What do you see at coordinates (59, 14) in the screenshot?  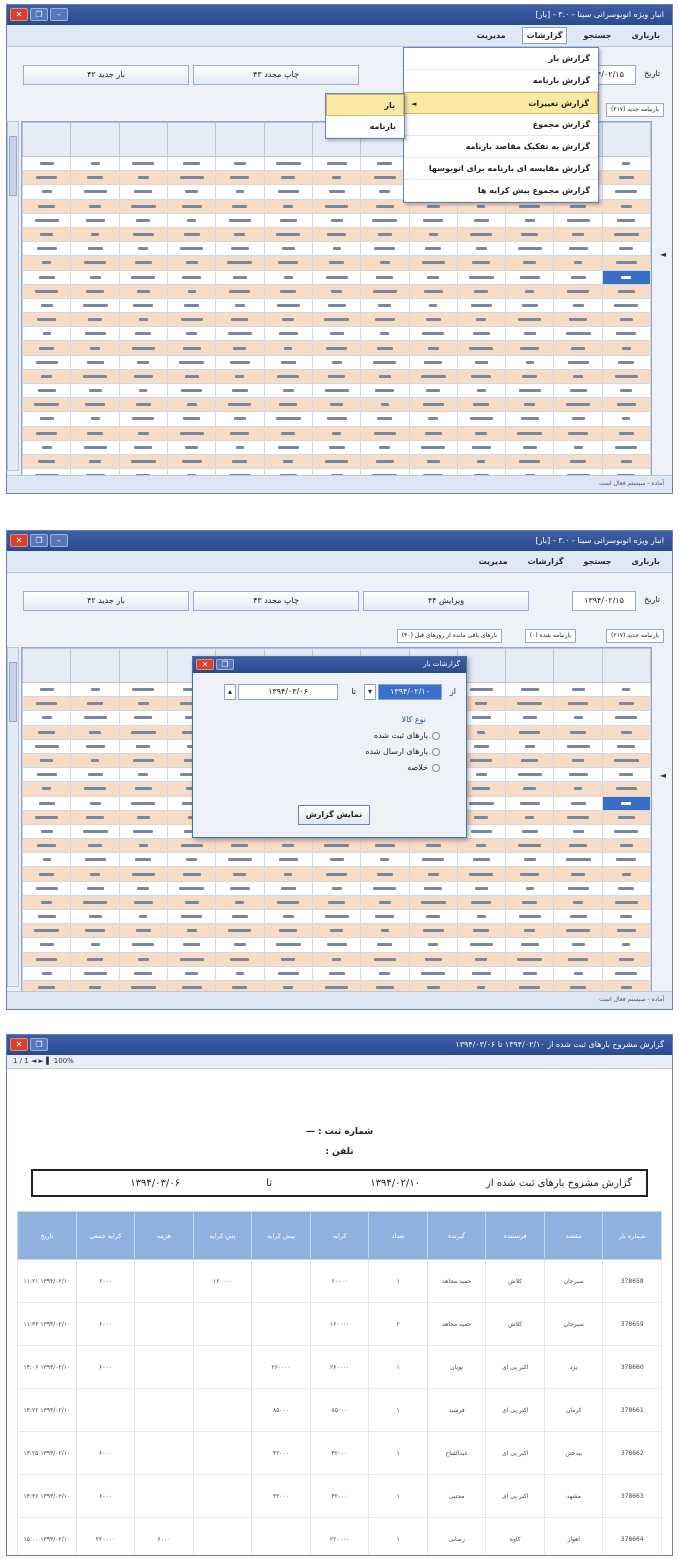 I see `minimize-icon: –` at bounding box center [59, 14].